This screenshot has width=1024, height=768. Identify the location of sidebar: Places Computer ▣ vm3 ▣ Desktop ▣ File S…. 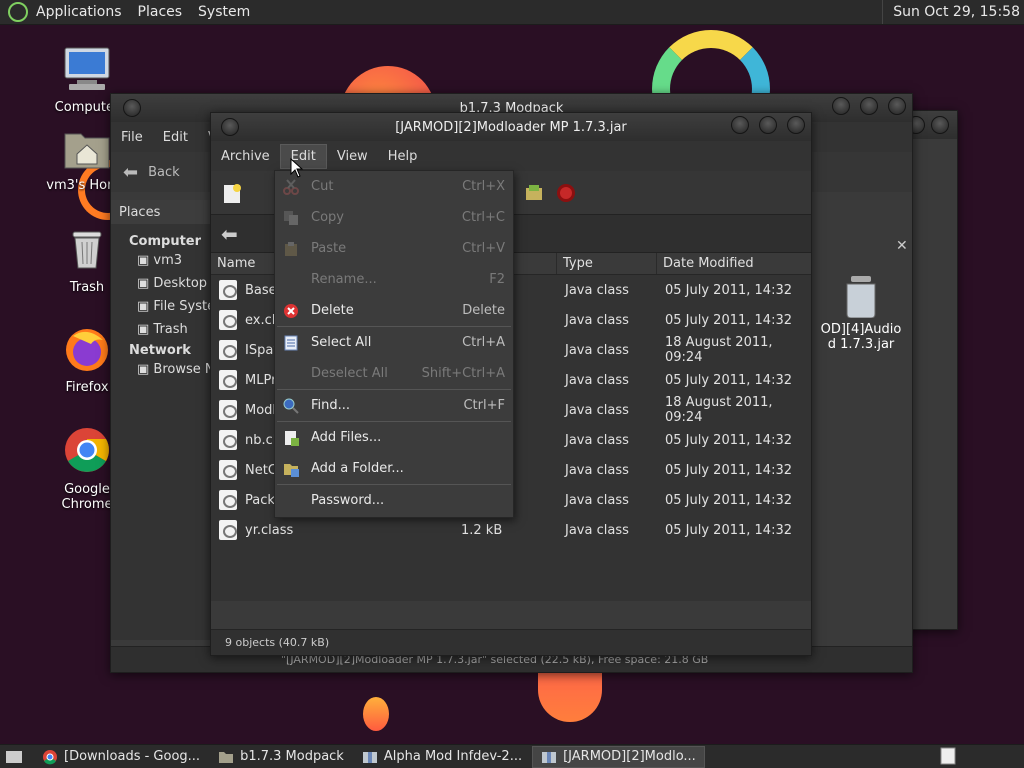
(161, 420).